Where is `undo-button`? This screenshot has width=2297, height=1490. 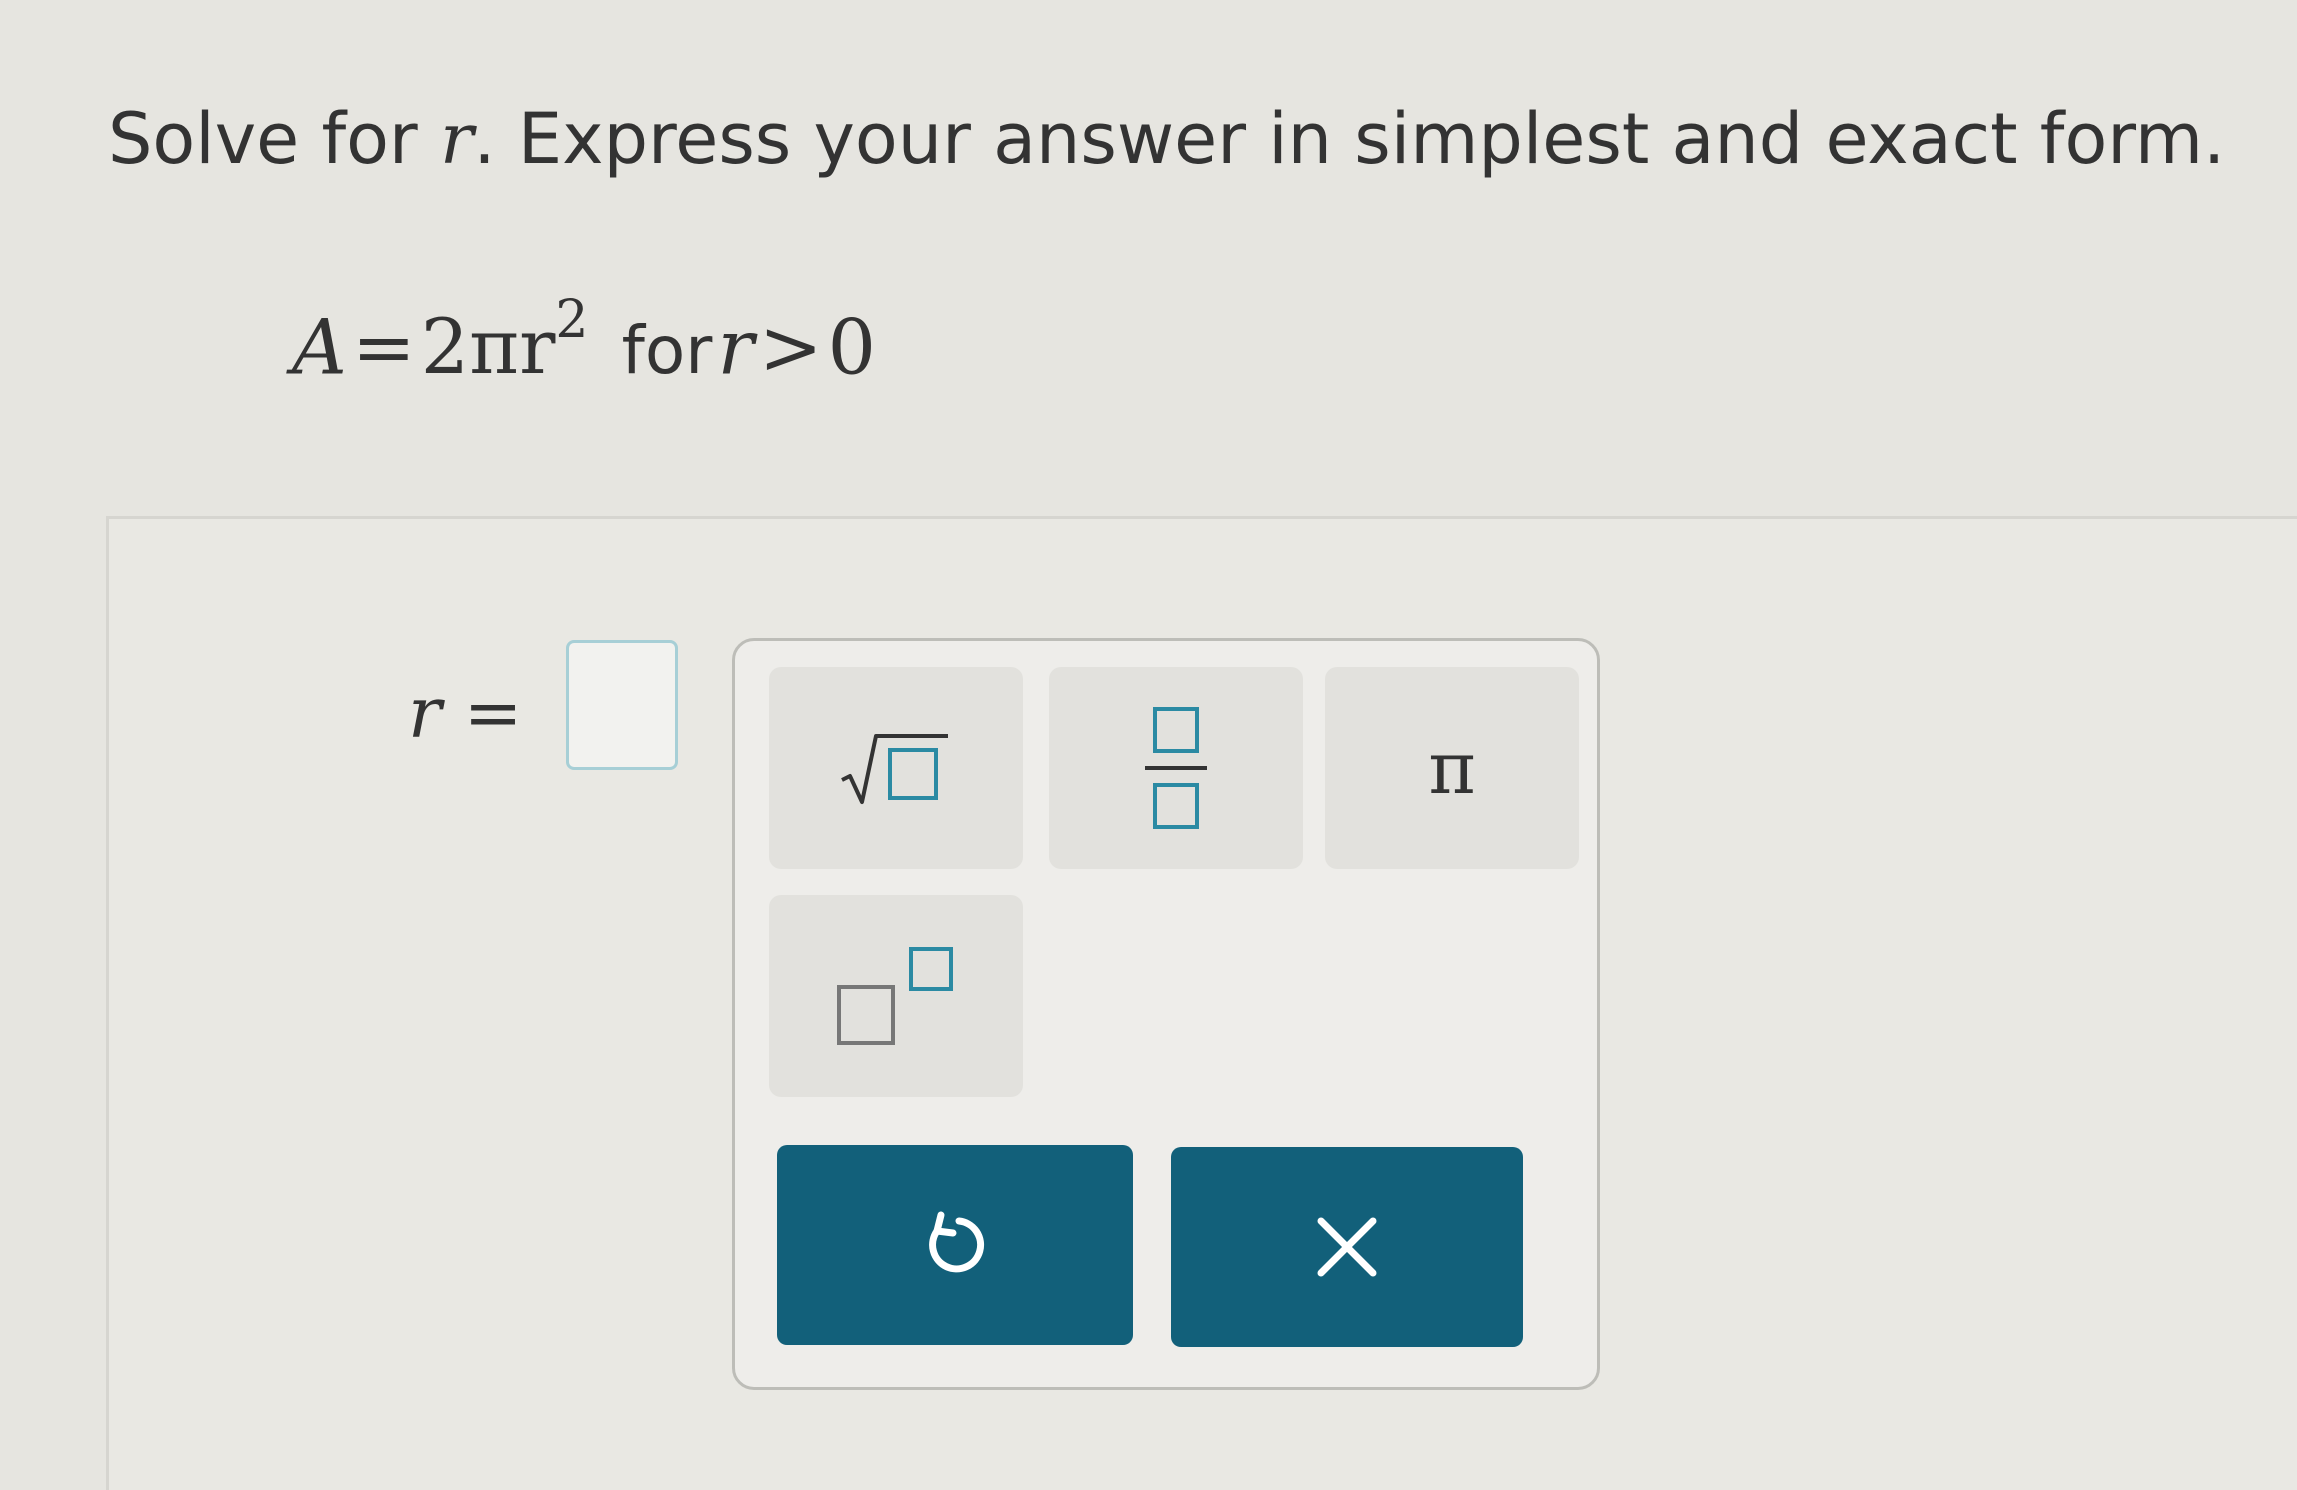 undo-button is located at coordinates (955, 1245).